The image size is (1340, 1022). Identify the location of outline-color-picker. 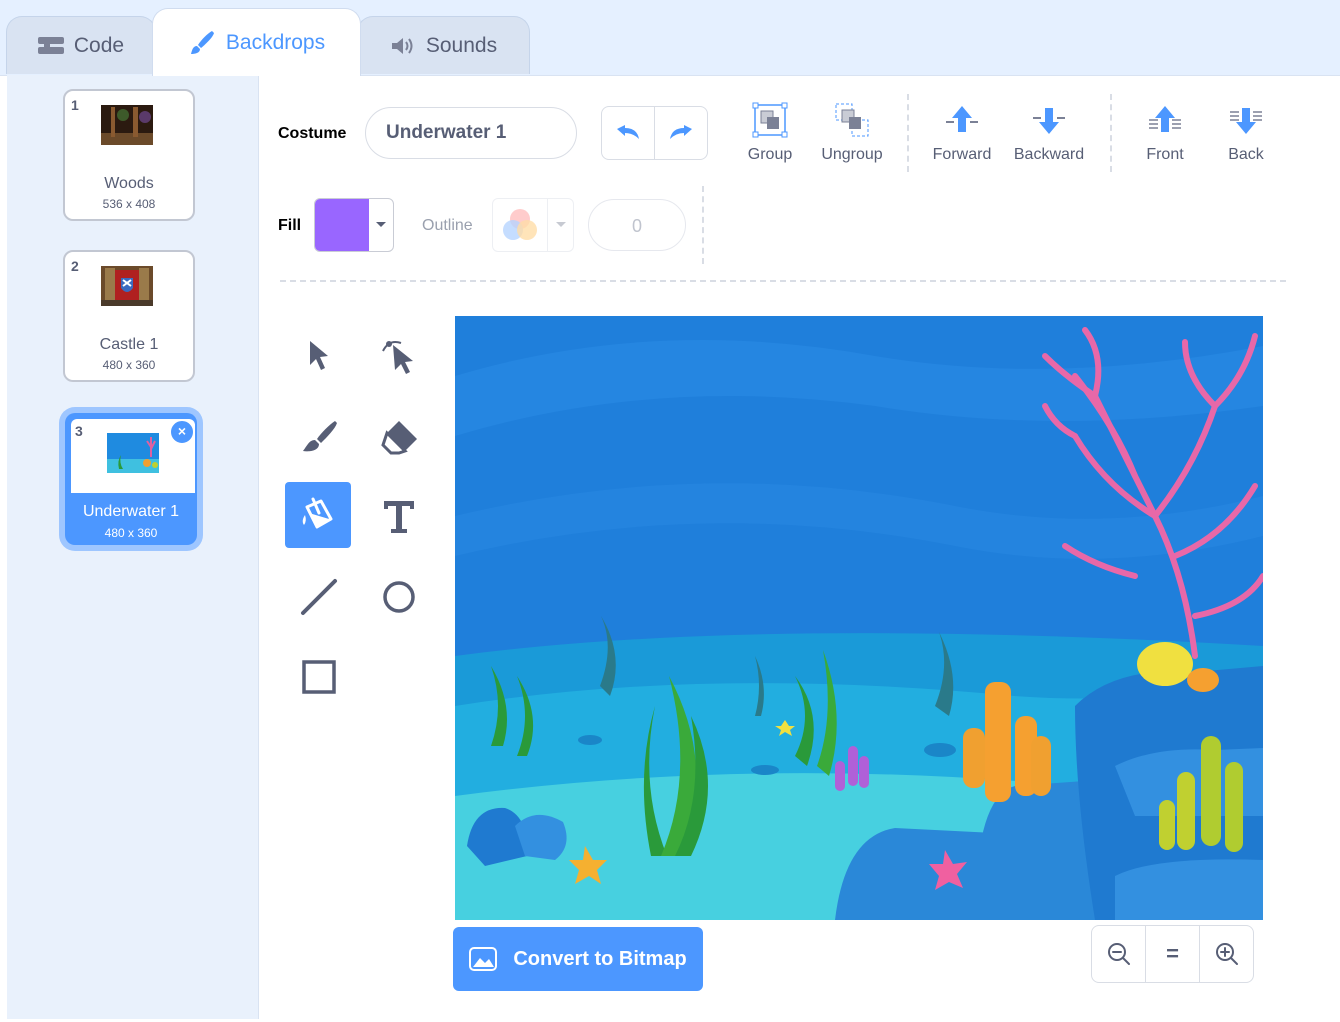
(533, 225).